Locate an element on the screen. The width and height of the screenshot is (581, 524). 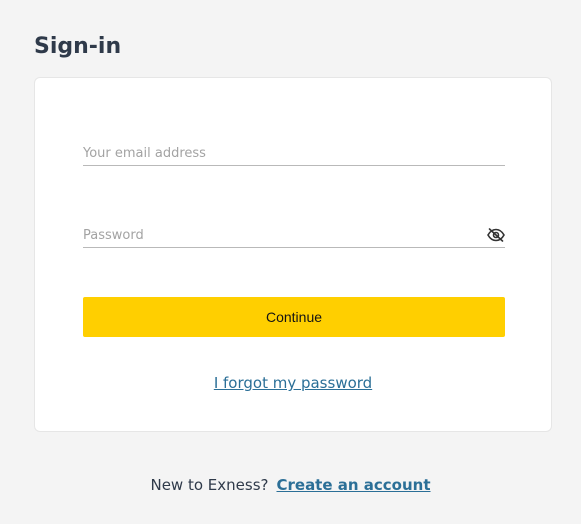
email-field-container is located at coordinates (294, 152).